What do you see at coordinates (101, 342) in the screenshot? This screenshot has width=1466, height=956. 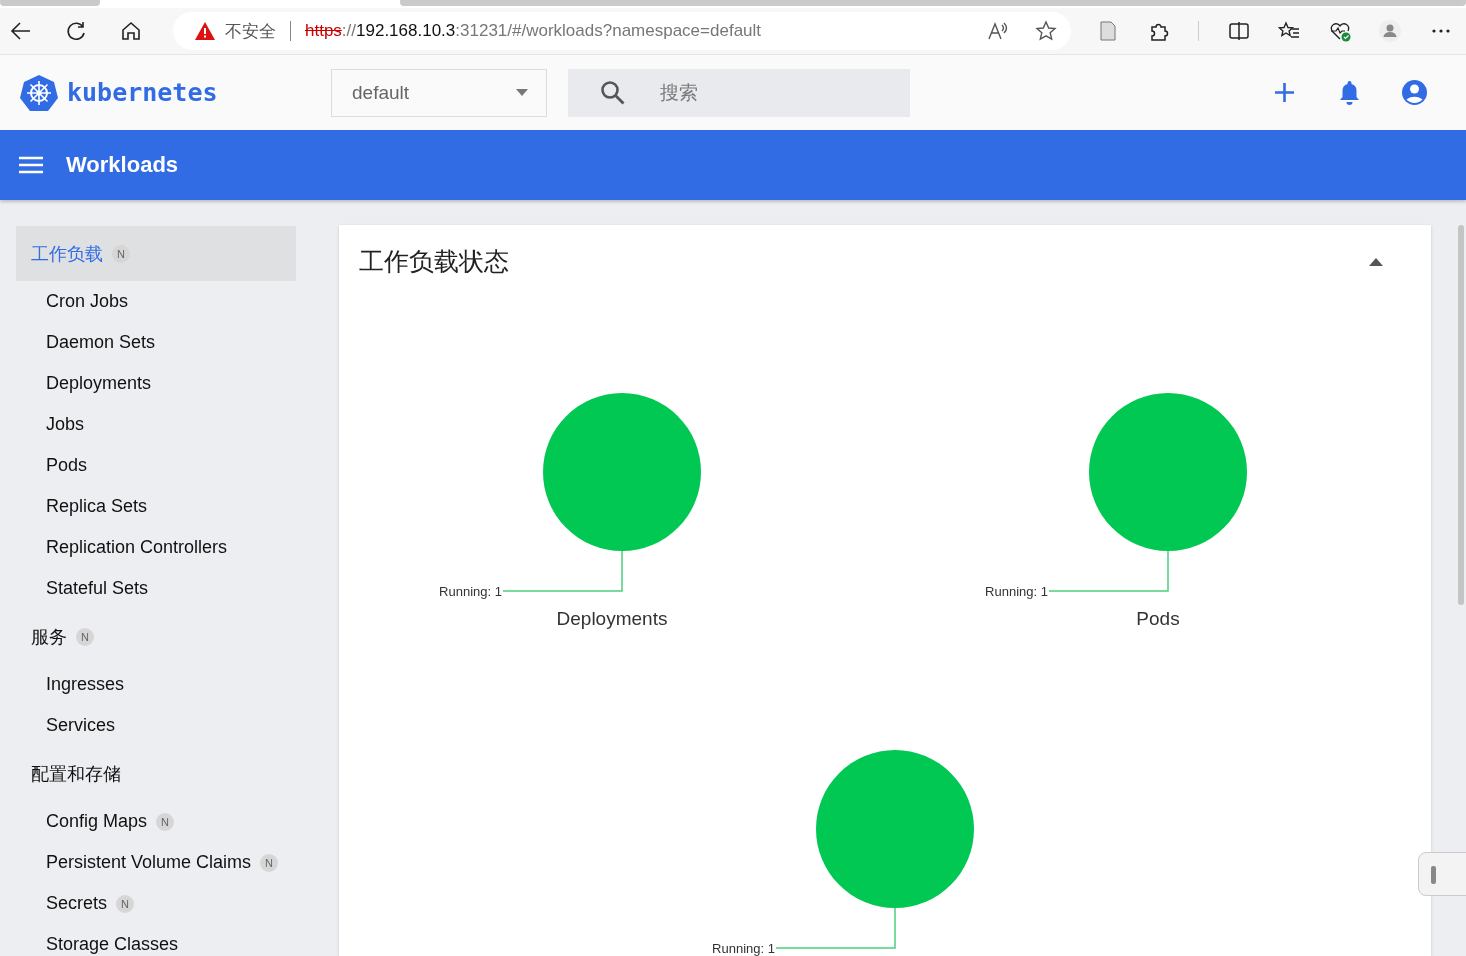 I see `sidebar-item: Daemon Sets` at bounding box center [101, 342].